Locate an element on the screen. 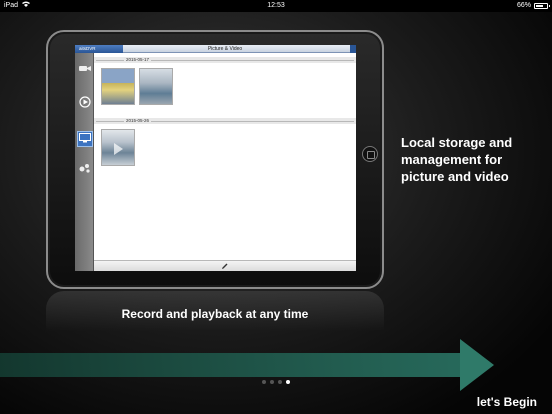  app-tab-label: aitsDVR is located at coordinates (87, 48).